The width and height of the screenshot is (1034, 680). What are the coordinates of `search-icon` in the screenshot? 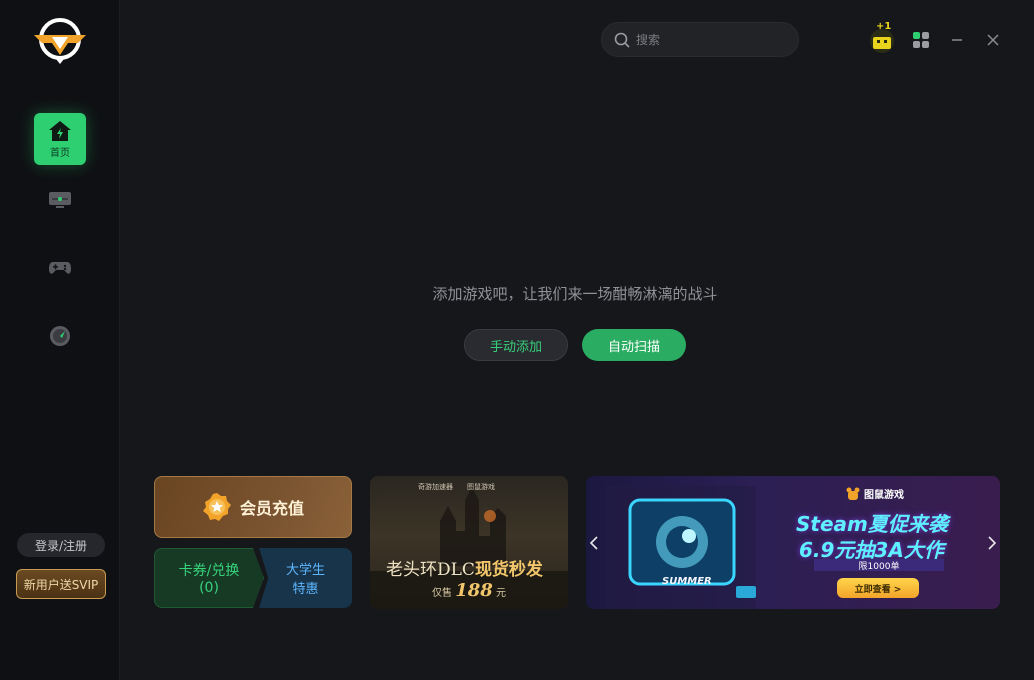 It's located at (622, 40).